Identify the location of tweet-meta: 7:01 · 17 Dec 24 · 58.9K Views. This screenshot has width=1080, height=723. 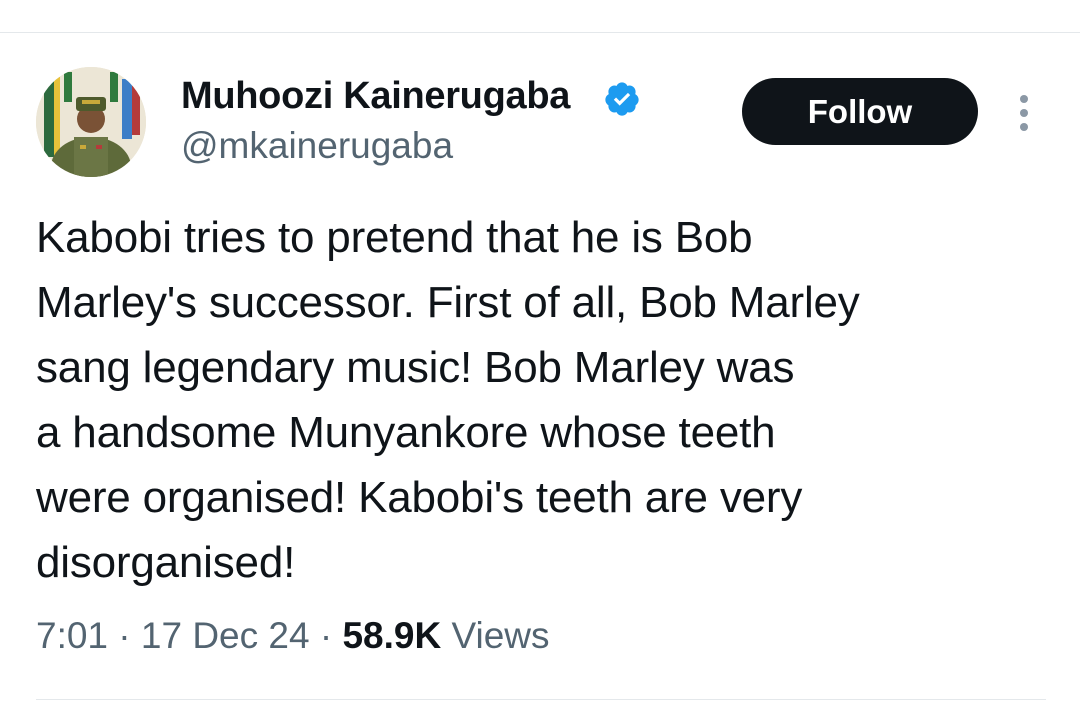
(293, 636).